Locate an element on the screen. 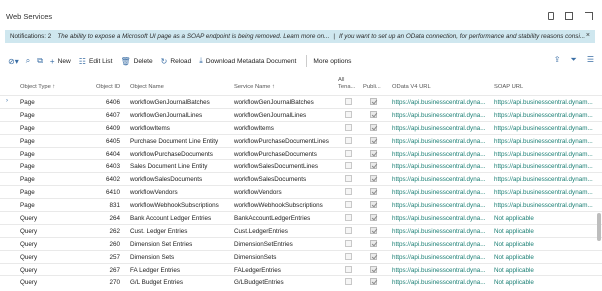  share-page-icon: ⇪ is located at coordinates (557, 60).